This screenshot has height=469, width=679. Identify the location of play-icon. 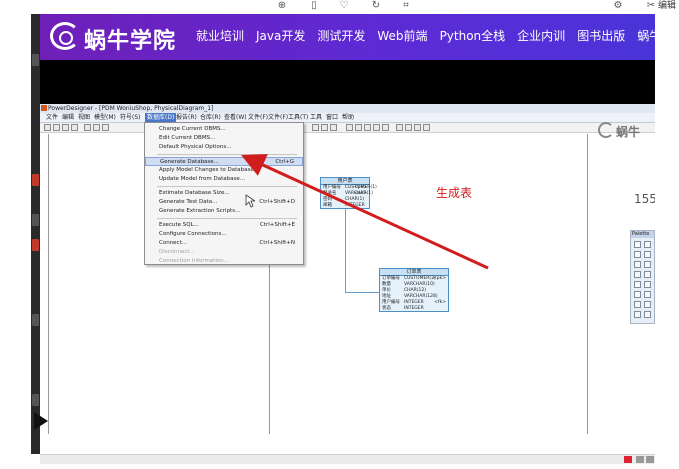
(41, 421).